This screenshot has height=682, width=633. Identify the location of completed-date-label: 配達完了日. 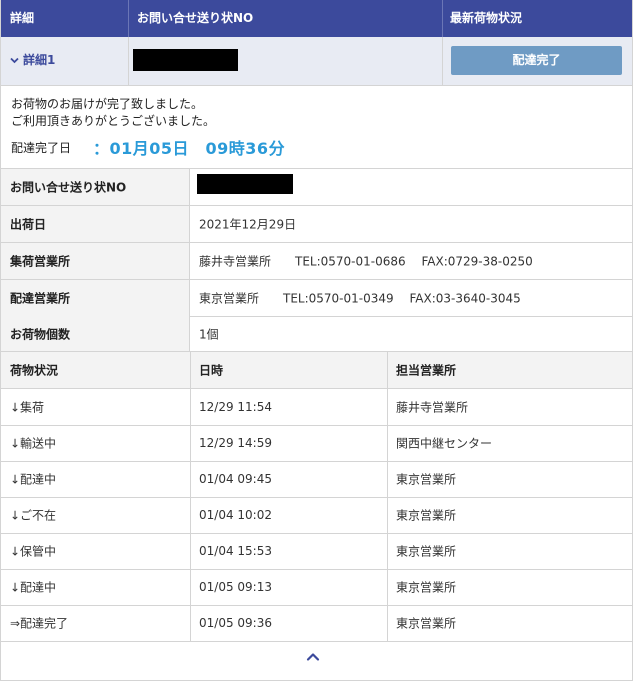
(41, 148).